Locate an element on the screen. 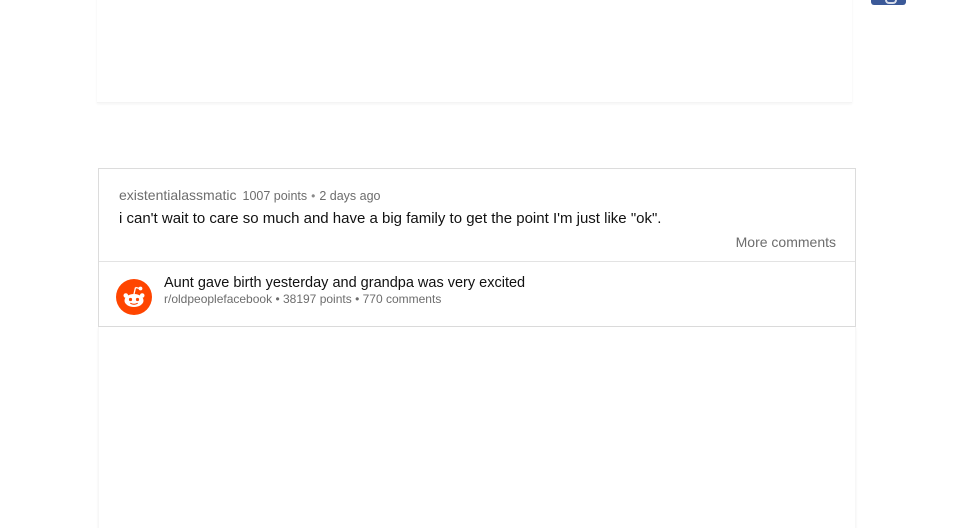 The height and width of the screenshot is (528, 979). share-tab is located at coordinates (888, 2).